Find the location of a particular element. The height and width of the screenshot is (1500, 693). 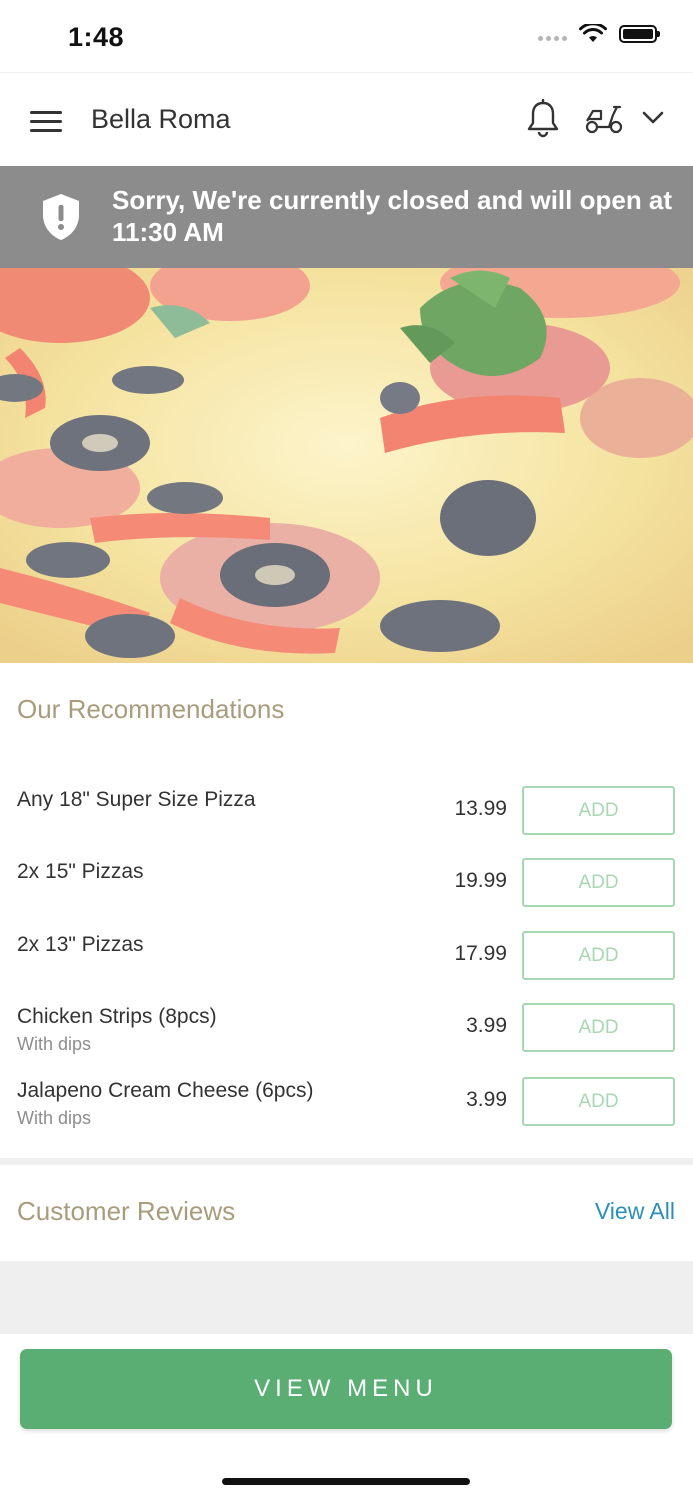

item-price: 19.99 is located at coordinates (480, 880).